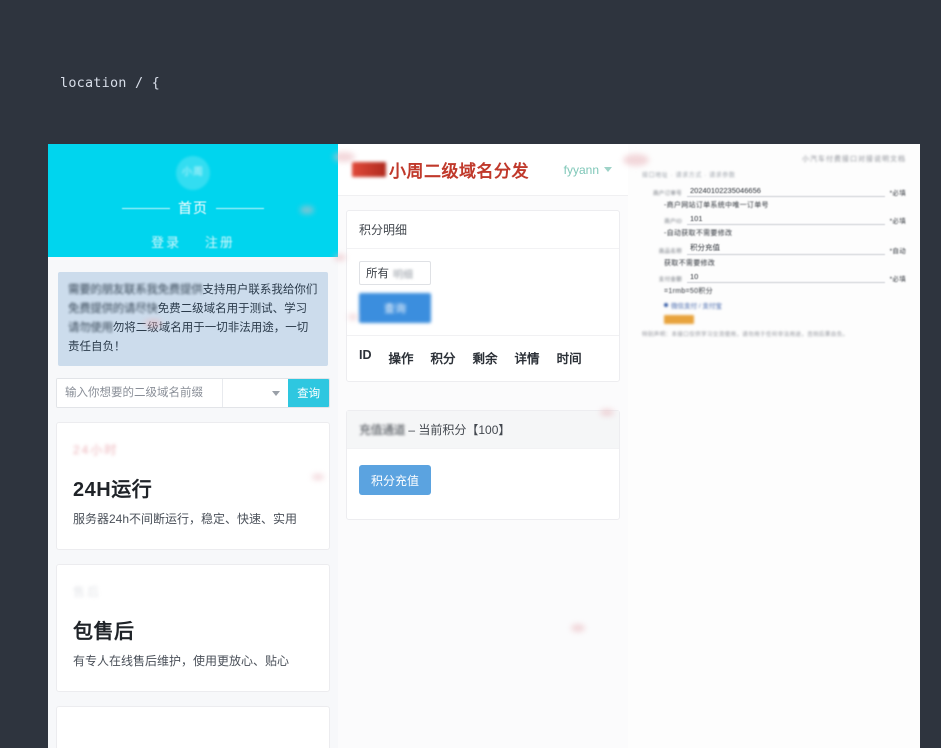  What do you see at coordinates (483, 230) in the screenshot?
I see `points-detail-title: 积分明细` at bounding box center [483, 230].